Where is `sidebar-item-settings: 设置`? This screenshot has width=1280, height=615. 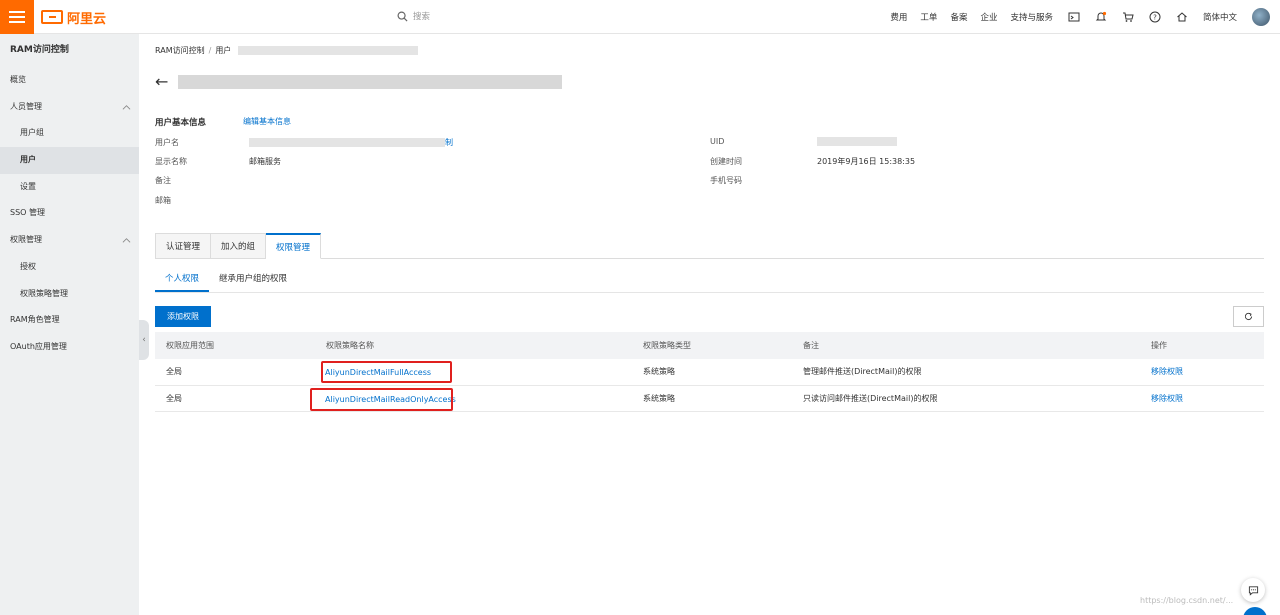
sidebar-item-settings: 设置 is located at coordinates (69, 187).